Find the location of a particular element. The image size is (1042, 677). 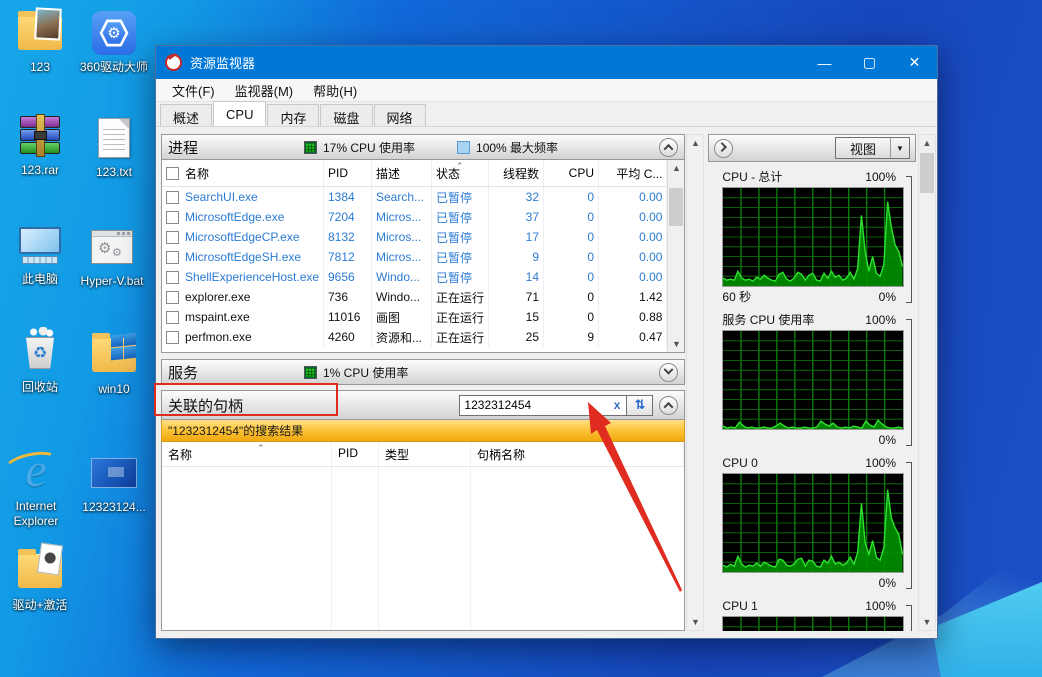

col-pid: PID is located at coordinates (355, 454).